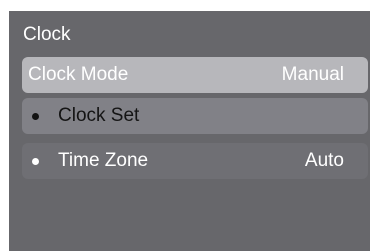 The height and width of the screenshot is (251, 370). What do you see at coordinates (195, 75) in the screenshot?
I see `menu-item-clock-mode: Clock Mode Manual` at bounding box center [195, 75].